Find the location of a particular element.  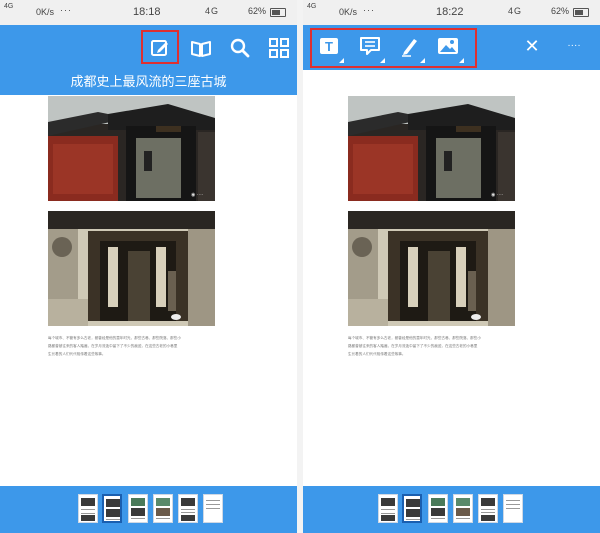

comment-tool-icon is located at coordinates (370, 46).